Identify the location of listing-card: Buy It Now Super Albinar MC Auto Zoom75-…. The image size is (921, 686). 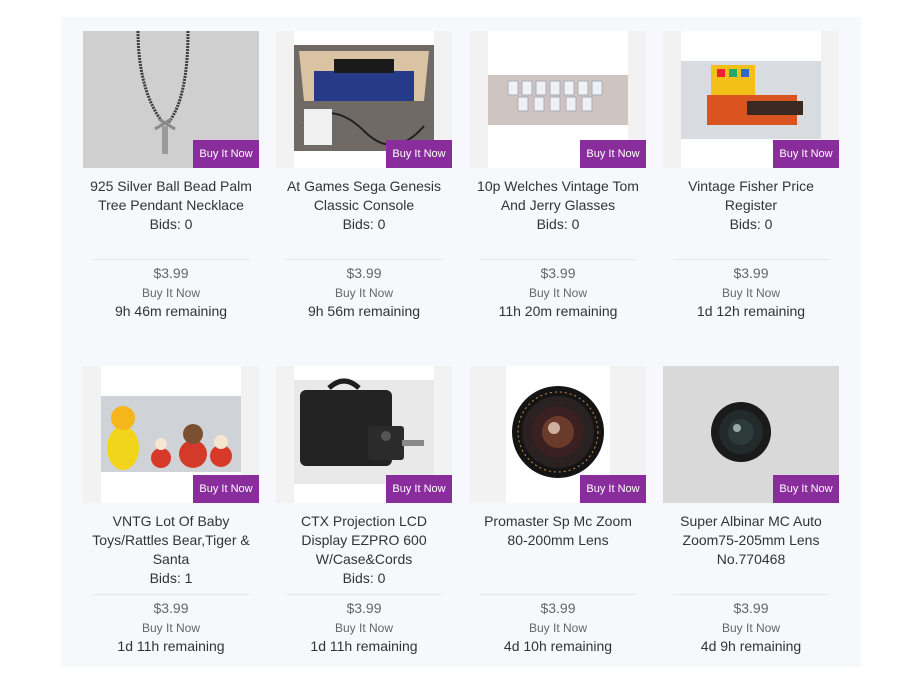
(751, 521).